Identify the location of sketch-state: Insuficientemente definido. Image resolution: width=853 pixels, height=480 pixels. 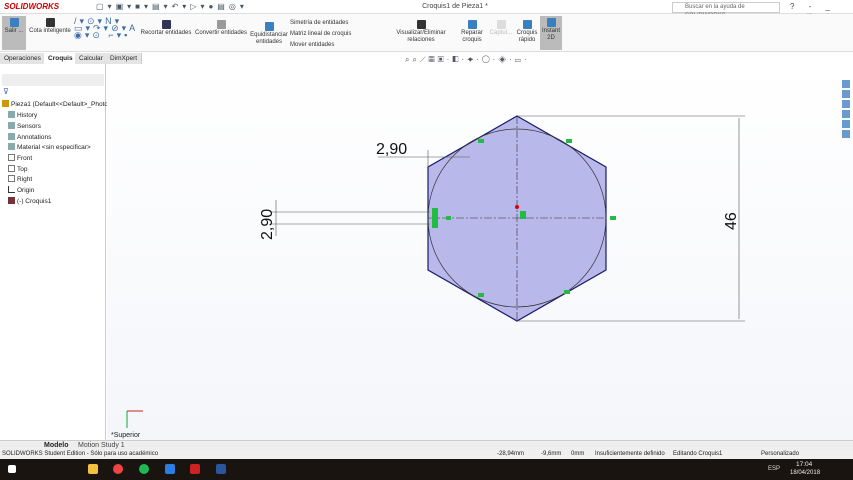
(630, 454).